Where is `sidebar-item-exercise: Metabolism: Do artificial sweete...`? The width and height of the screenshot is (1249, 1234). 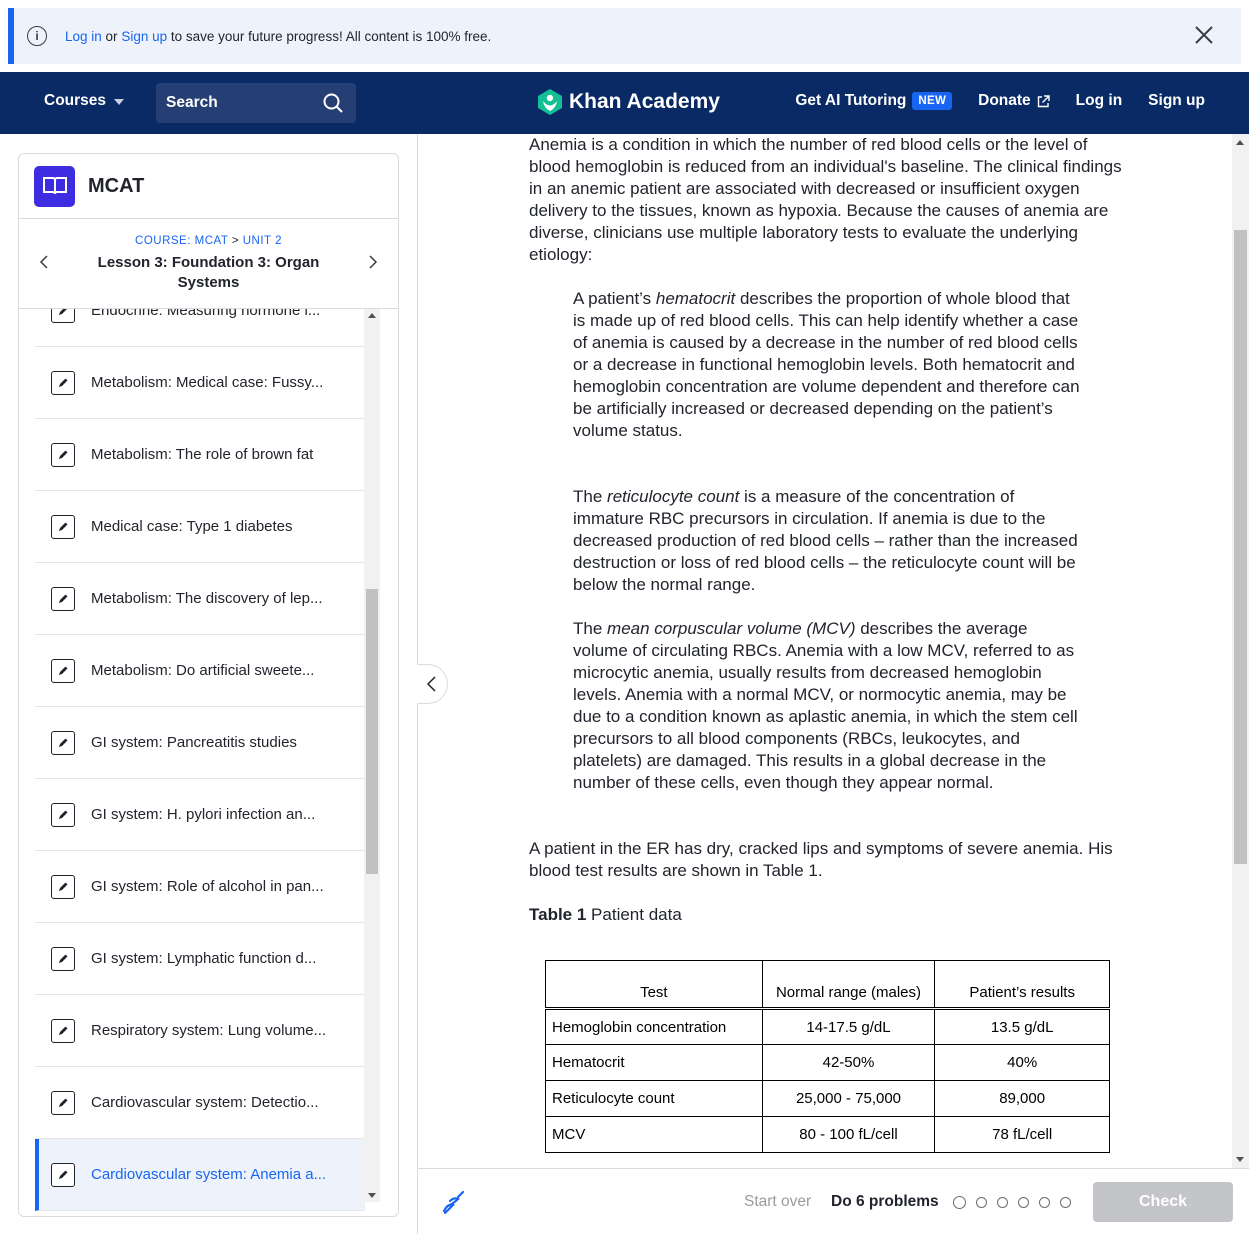
sidebar-item-exercise: Metabolism: Do artificial sweete... is located at coordinates (200, 671).